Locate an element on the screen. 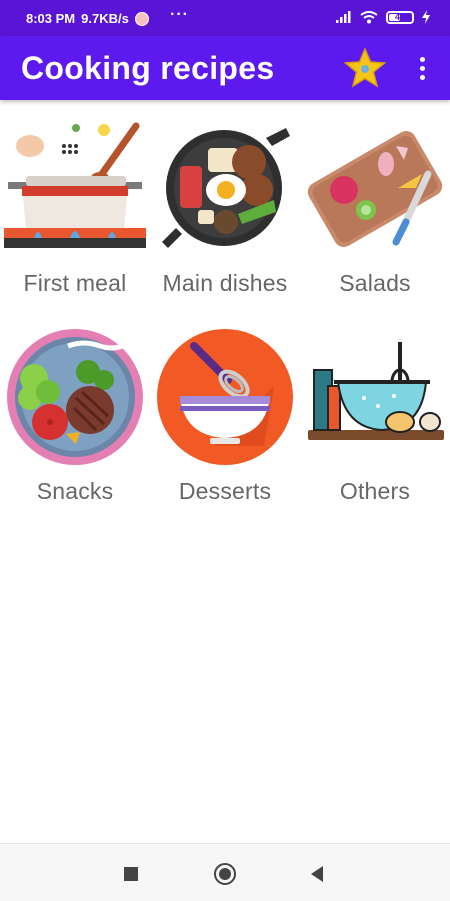  category-label: Salads is located at coordinates (375, 283).